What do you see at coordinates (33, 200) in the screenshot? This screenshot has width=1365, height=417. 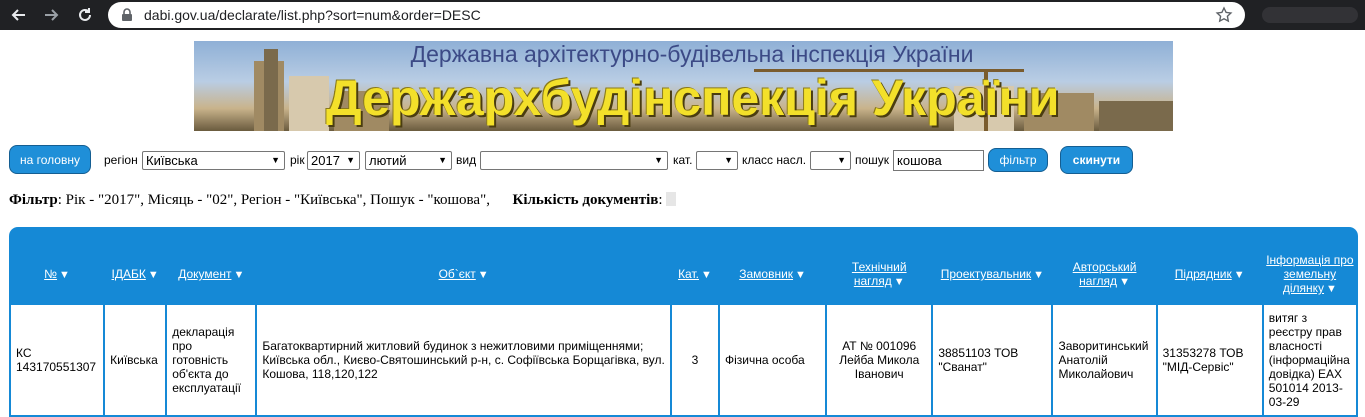 I see `filter-summary-label: Фільтр` at bounding box center [33, 200].